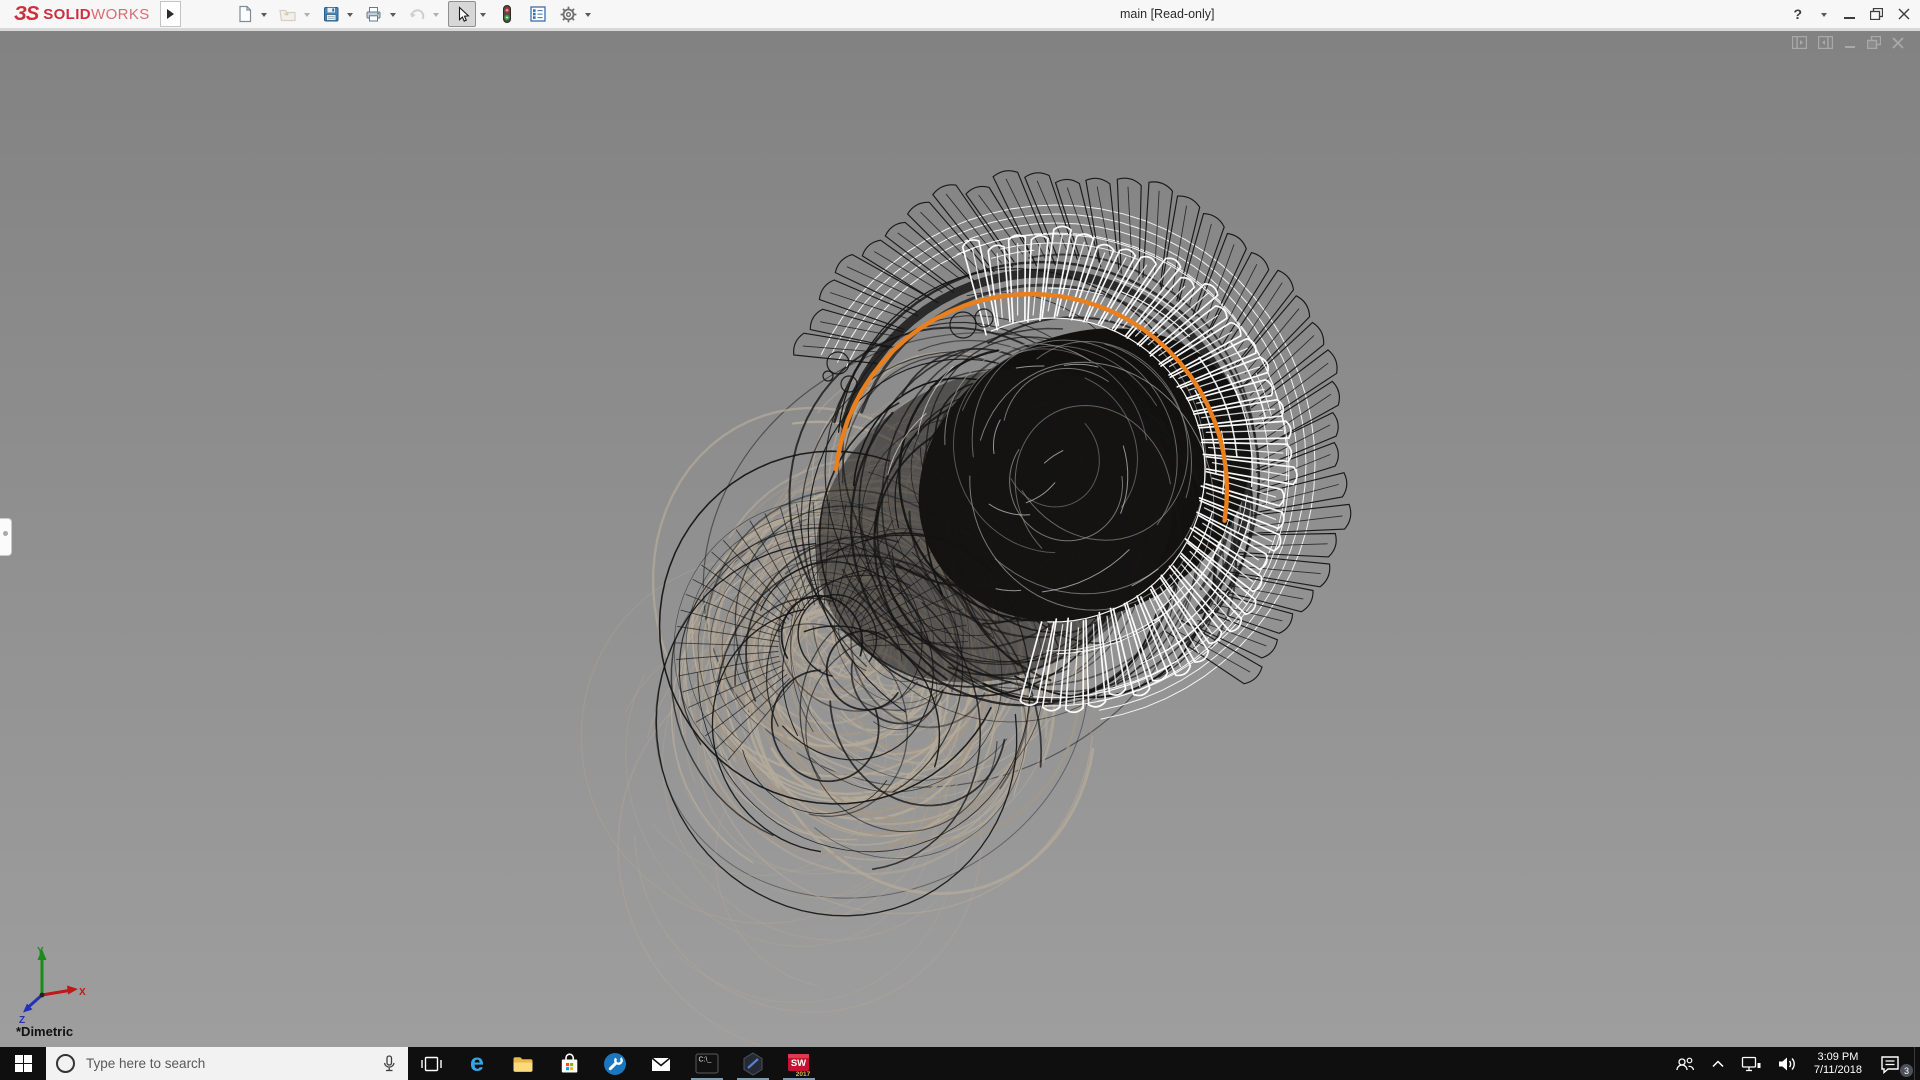 The height and width of the screenshot is (1080, 1920). What do you see at coordinates (1851, 14) in the screenshot?
I see `window-controls: ?` at bounding box center [1851, 14].